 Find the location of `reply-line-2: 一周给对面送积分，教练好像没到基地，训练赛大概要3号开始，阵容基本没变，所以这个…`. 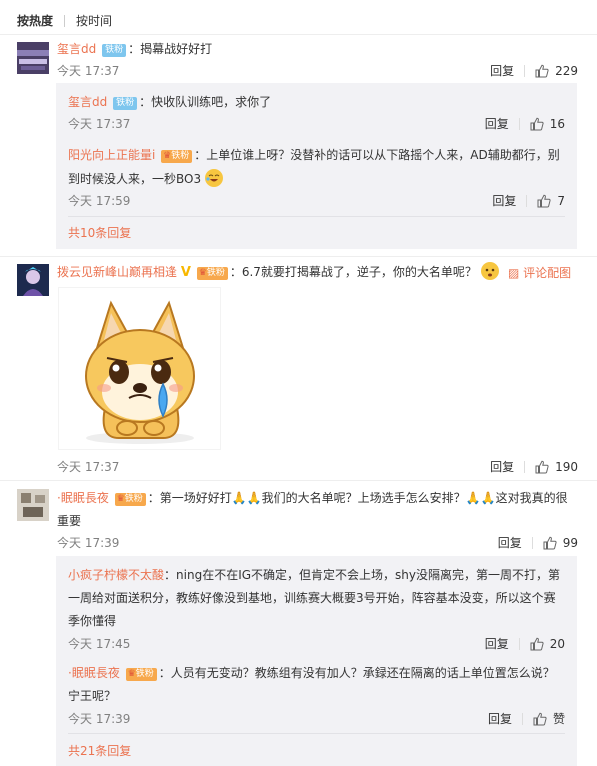

reply-line-2: 一周给对面送积分，教练好像没到基地，训练赛大概要3号开始，阵容基本没变，所以这个… is located at coordinates (312, 597).